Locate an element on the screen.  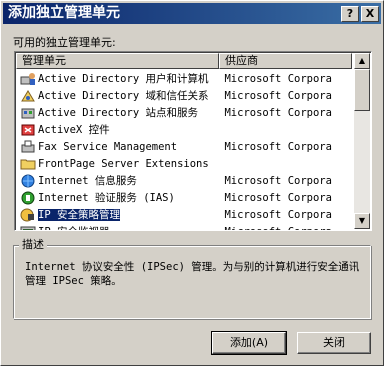
help-button: ? is located at coordinates (350, 14).